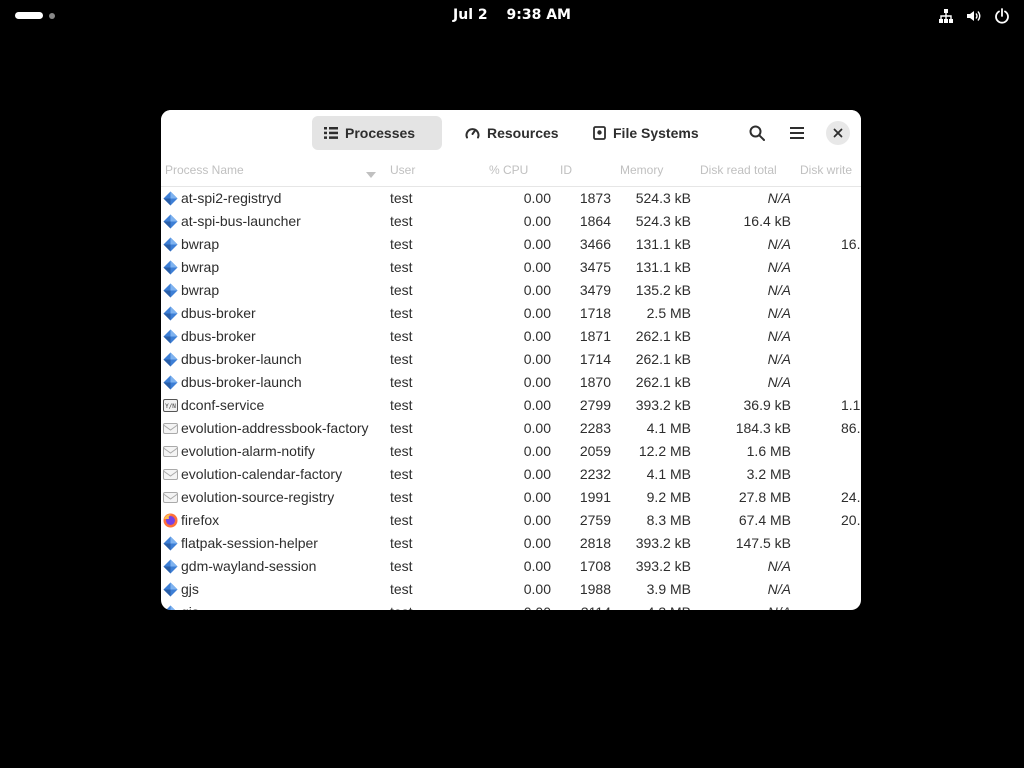  Describe the element at coordinates (566, 170) in the screenshot. I see `column-header-id: ID` at that location.